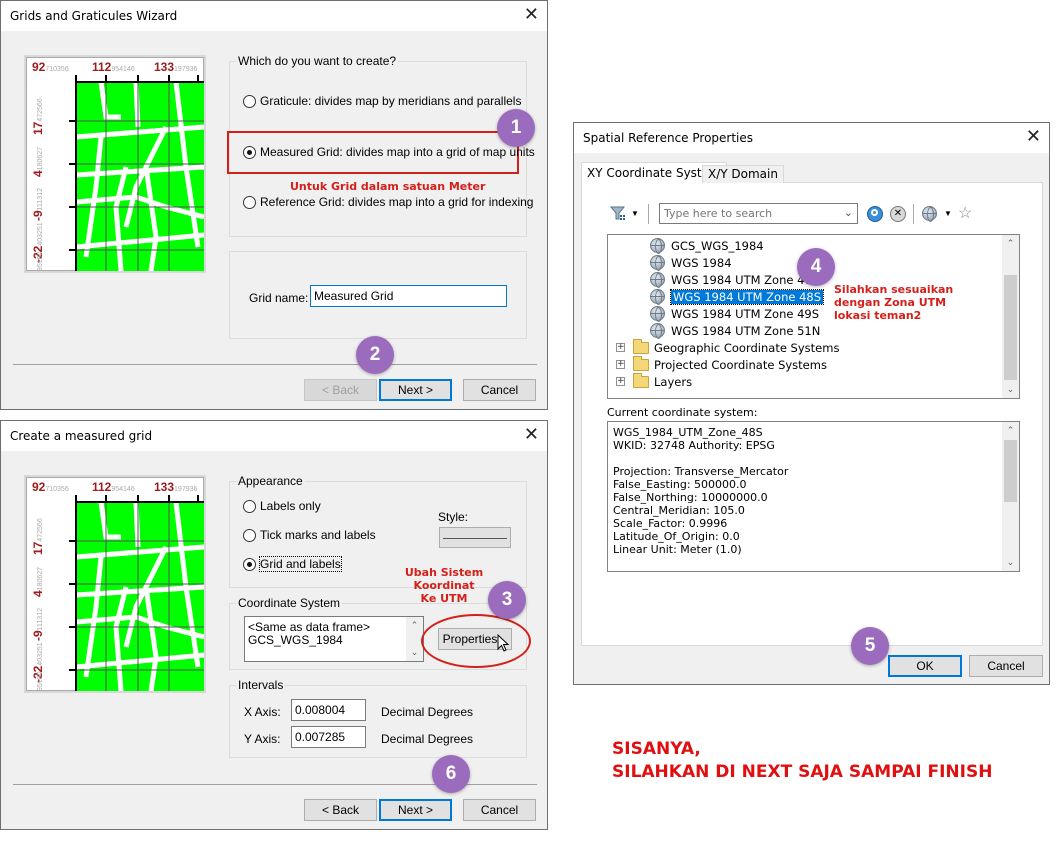 The height and width of the screenshot is (851, 1061). I want to click on coordinate-info-line: Central_Meridian: 105.0, so click(679, 510).